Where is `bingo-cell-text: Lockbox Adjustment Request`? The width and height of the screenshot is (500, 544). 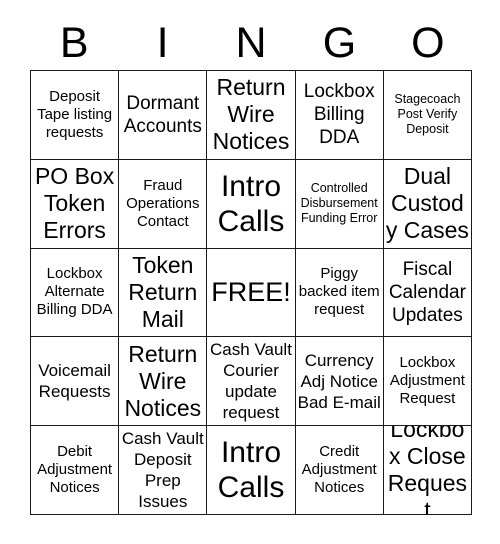
bingo-cell-text: Lockbox Adjustment Request is located at coordinates (427, 381).